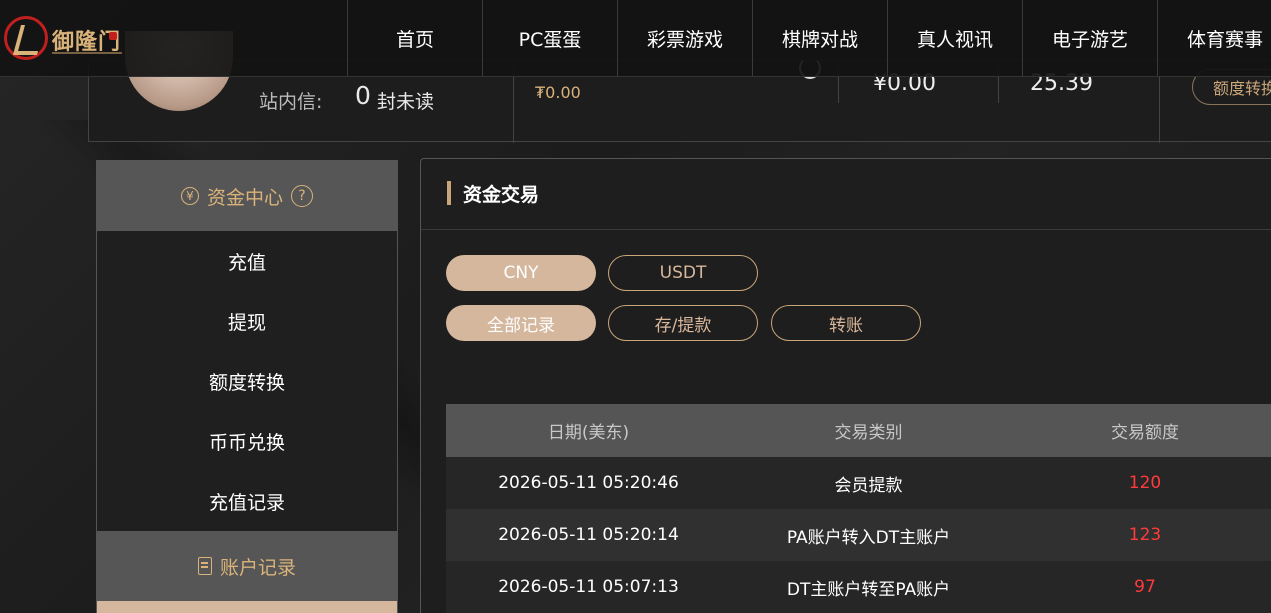  I want to click on table-row: 2026-05-11 05:07:13 DT主账户转至PA账户 97, so click(858, 587).